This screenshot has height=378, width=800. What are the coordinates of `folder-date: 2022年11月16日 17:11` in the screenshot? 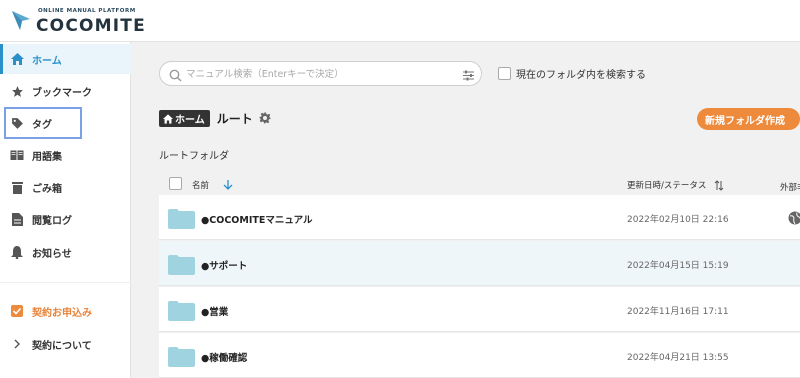 It's located at (678, 312).